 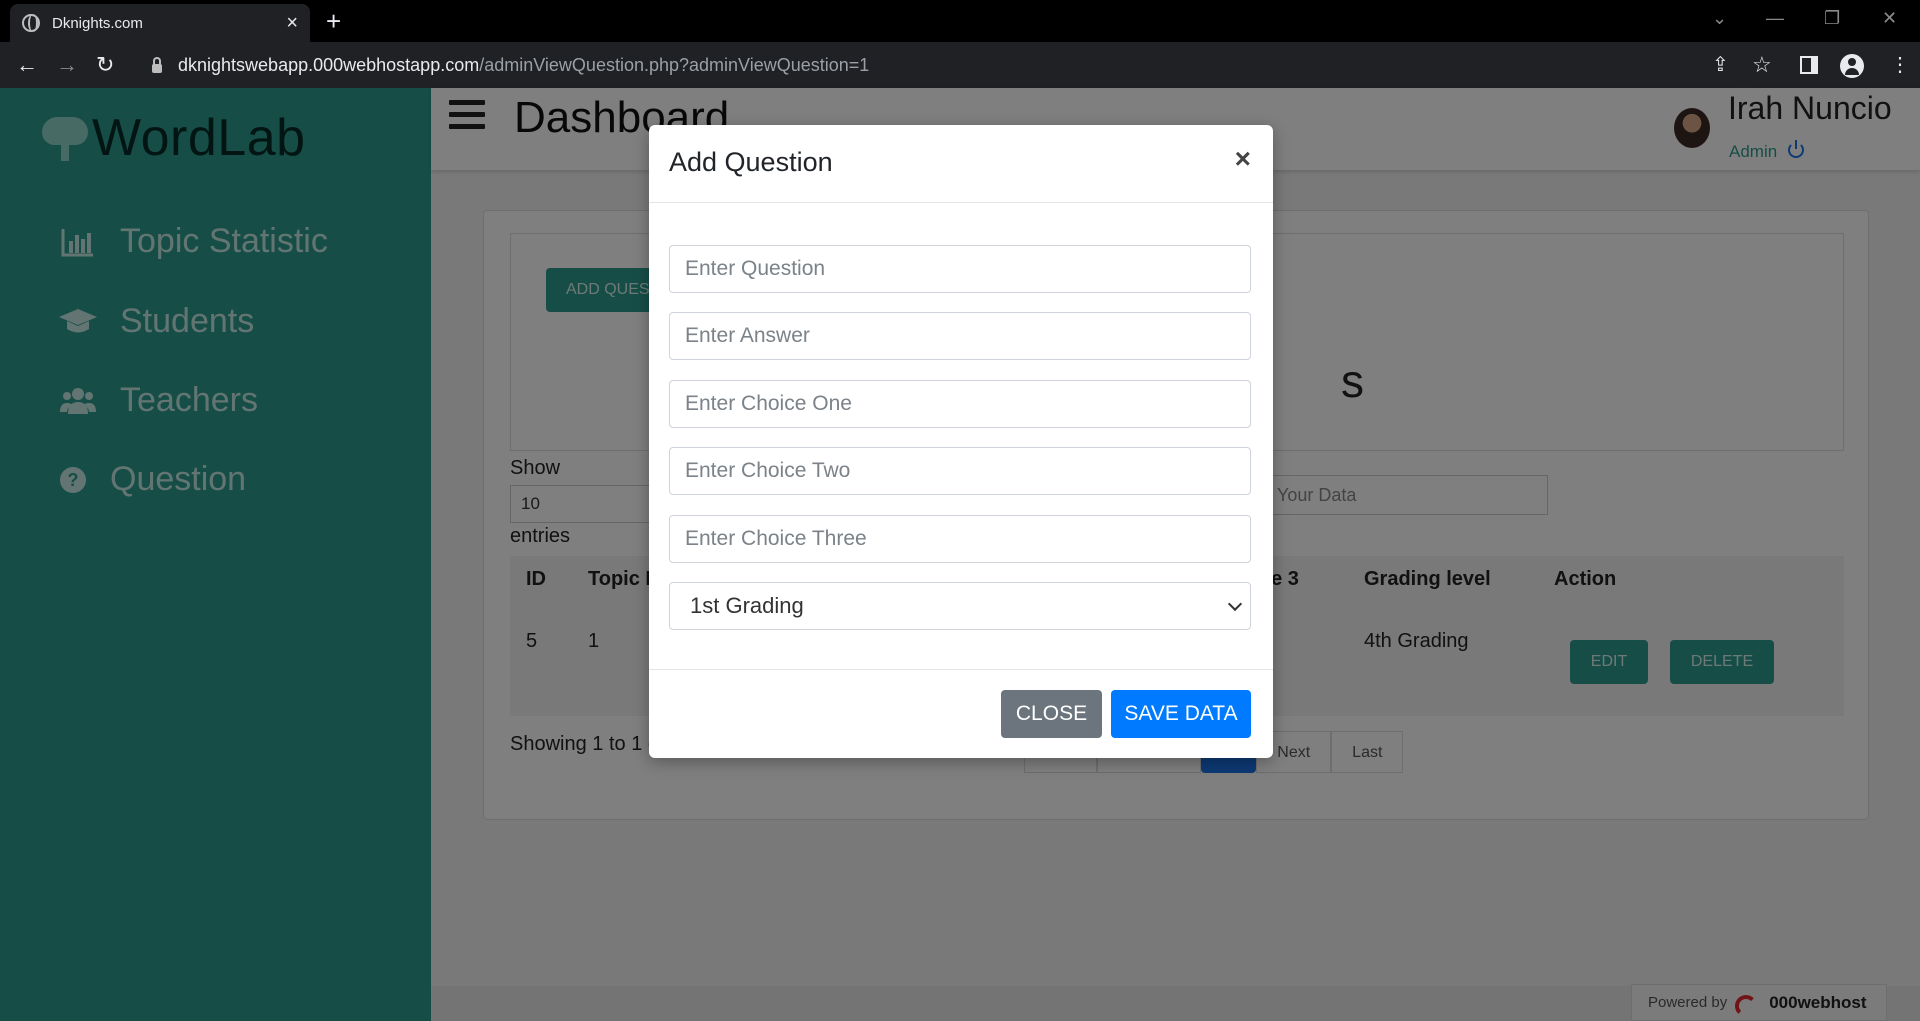 What do you see at coordinates (1051, 714) in the screenshot?
I see `close-button: CLOSE` at bounding box center [1051, 714].